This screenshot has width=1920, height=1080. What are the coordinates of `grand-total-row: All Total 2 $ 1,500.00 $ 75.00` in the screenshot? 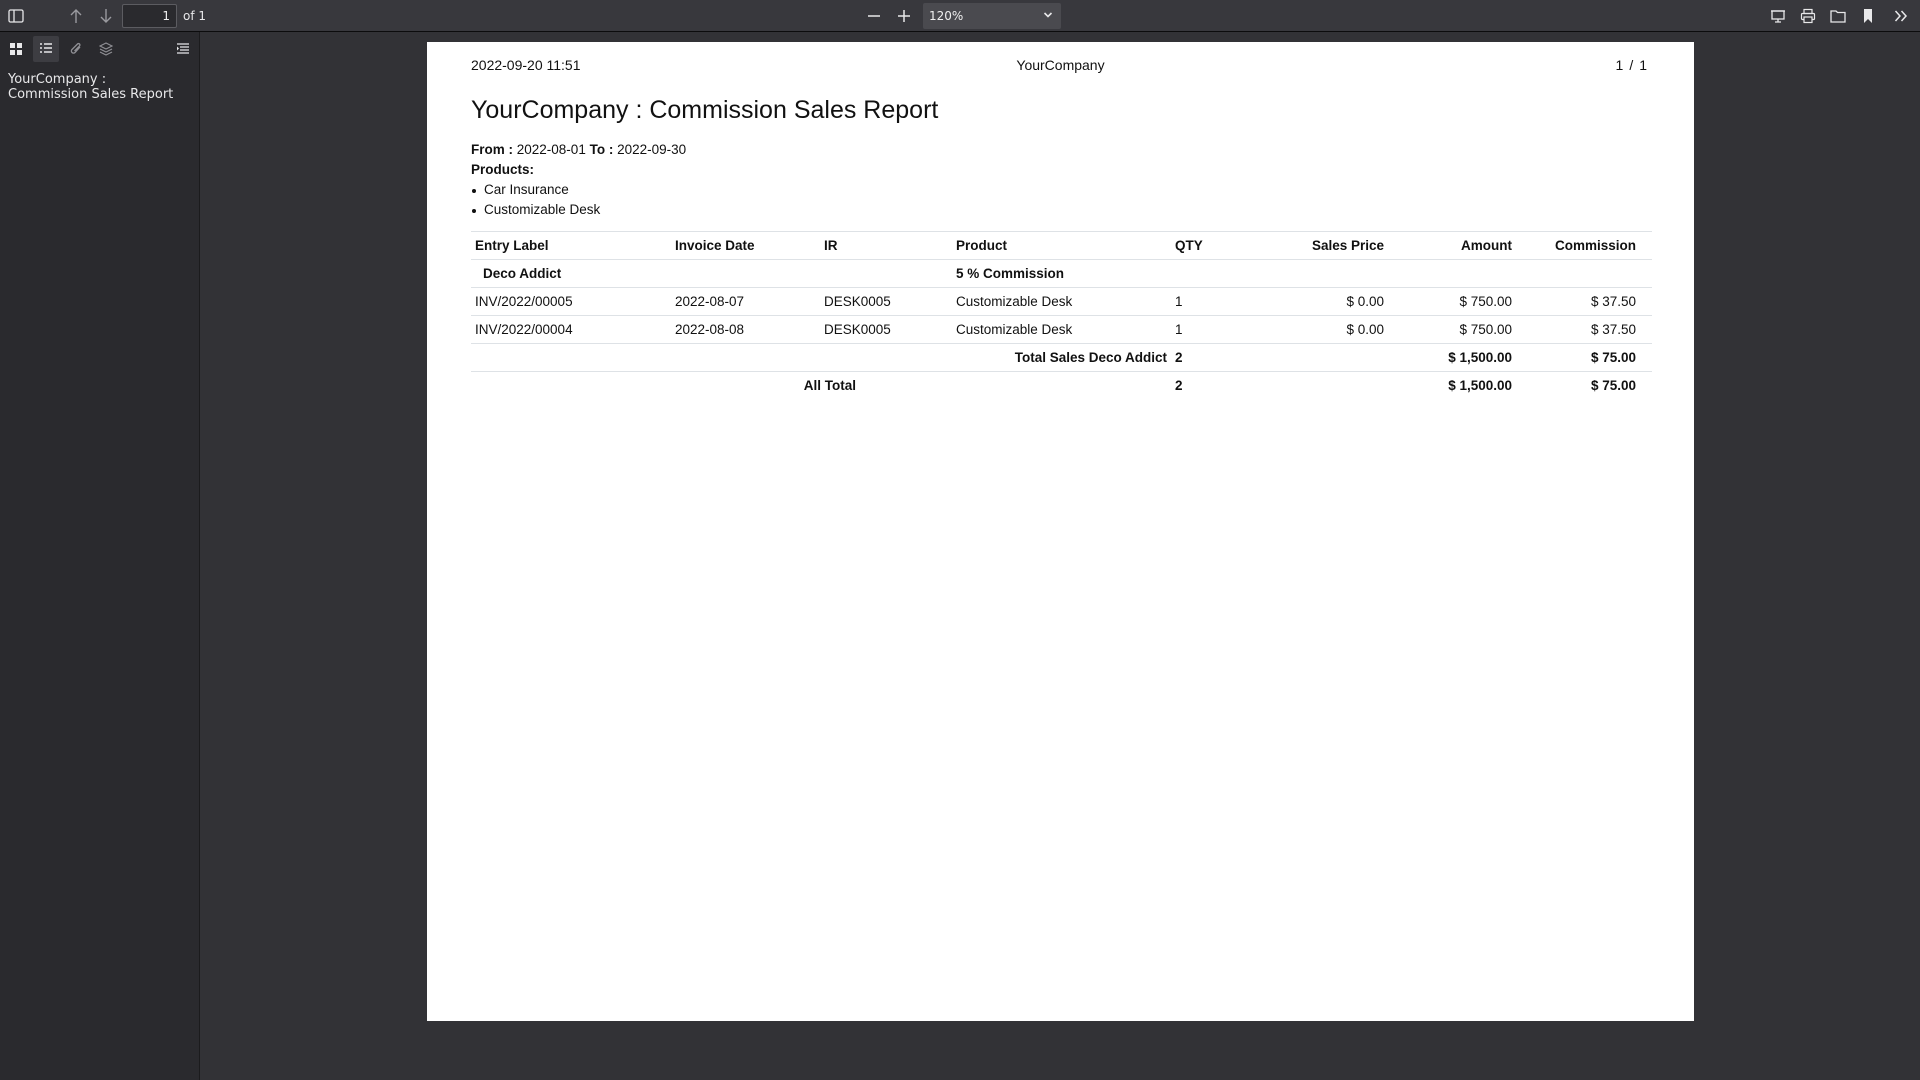 It's located at (1061, 385).